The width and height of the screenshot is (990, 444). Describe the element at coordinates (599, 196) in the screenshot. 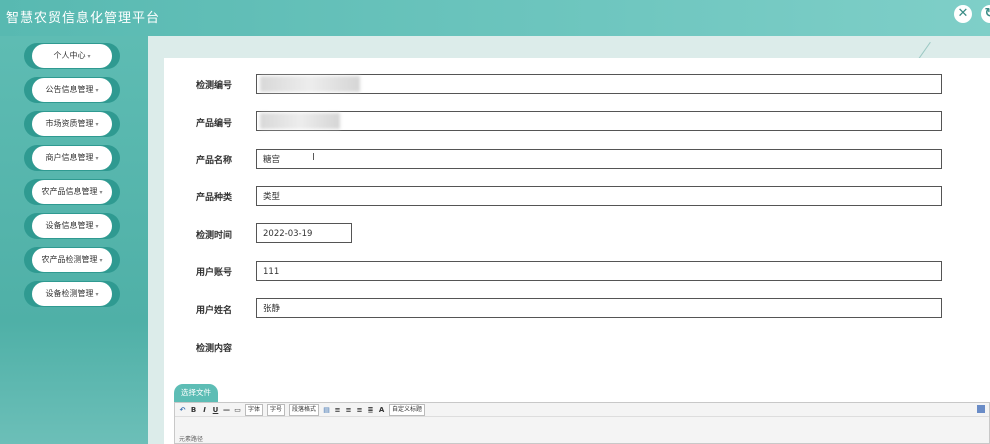

I see `product-type-input: 类型` at that location.